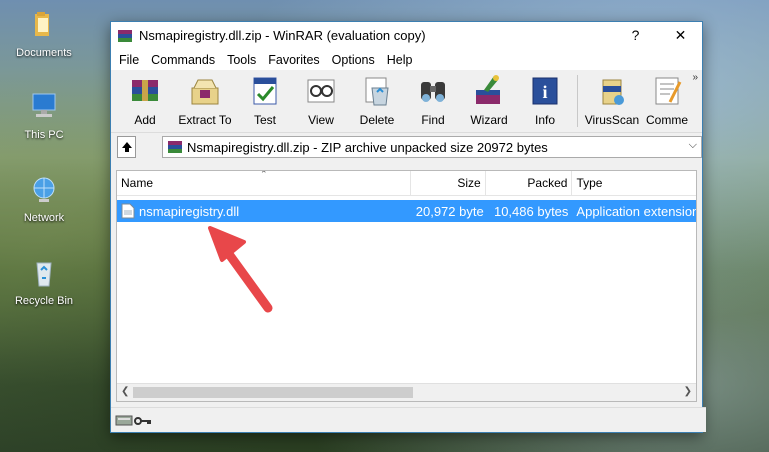 This screenshot has width=769, height=452. What do you see at coordinates (613, 92) in the screenshot?
I see `virusscan-icon` at bounding box center [613, 92].